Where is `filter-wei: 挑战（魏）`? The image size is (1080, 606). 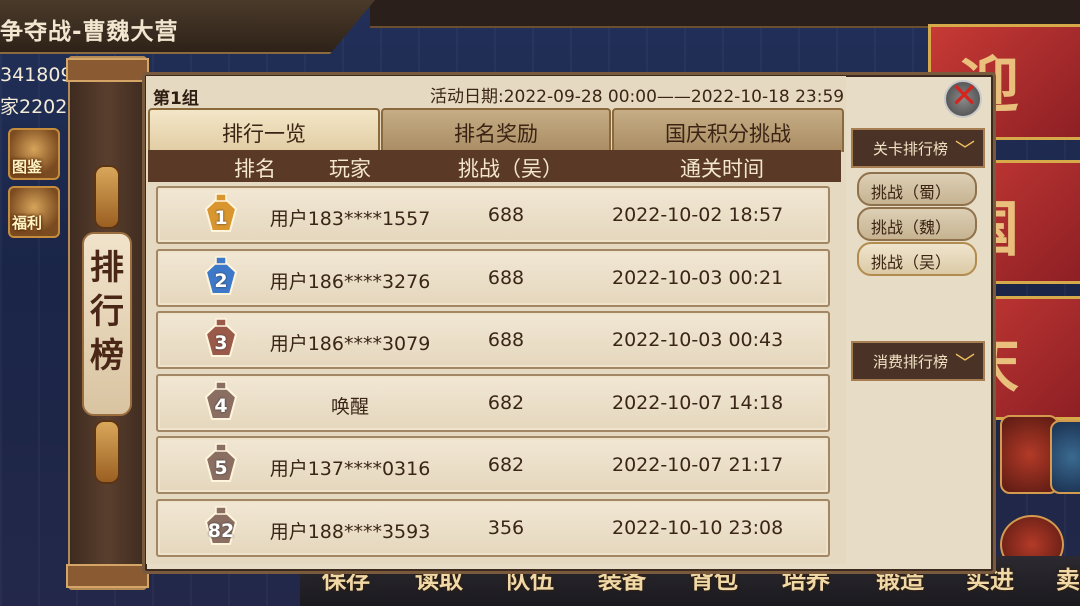
filter-wei: 挑战（魏） is located at coordinates (917, 224).